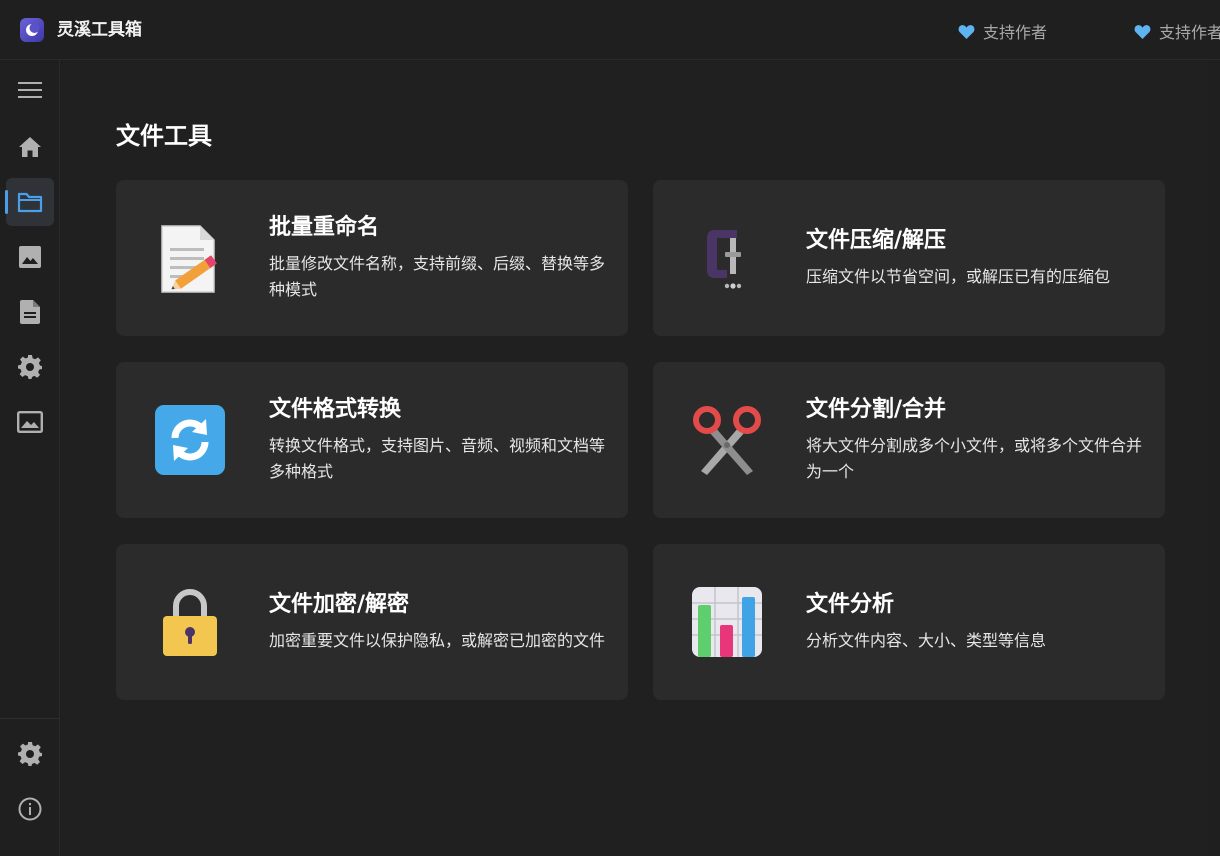 This screenshot has width=1220, height=856. What do you see at coordinates (437, 458) in the screenshot?
I see `card-description: 转换文件格式，支持图片、音频、视频和文档等多种格式` at bounding box center [437, 458].